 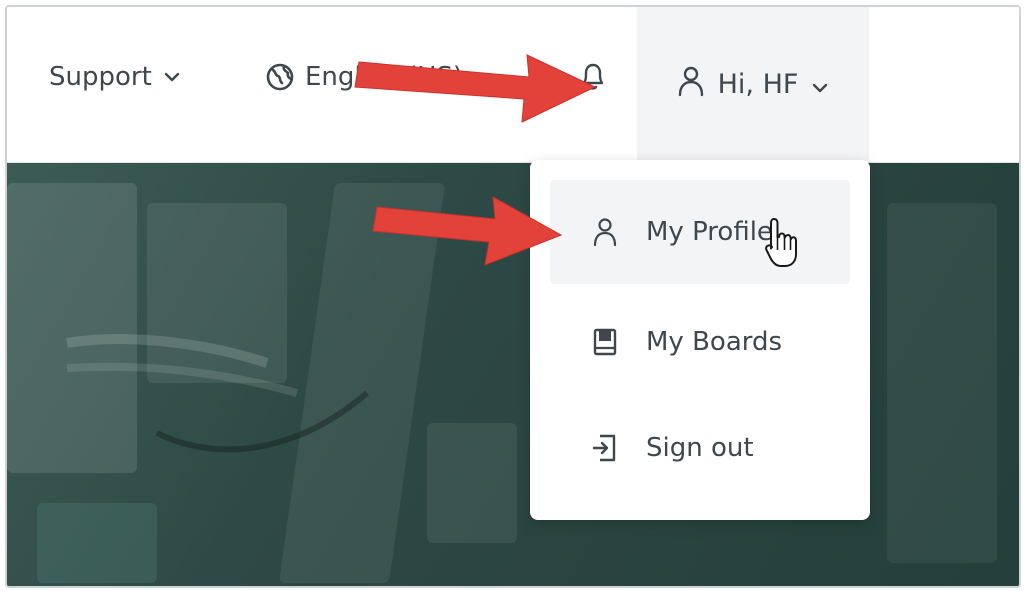 What do you see at coordinates (280, 77) in the screenshot?
I see `globe-icon` at bounding box center [280, 77].